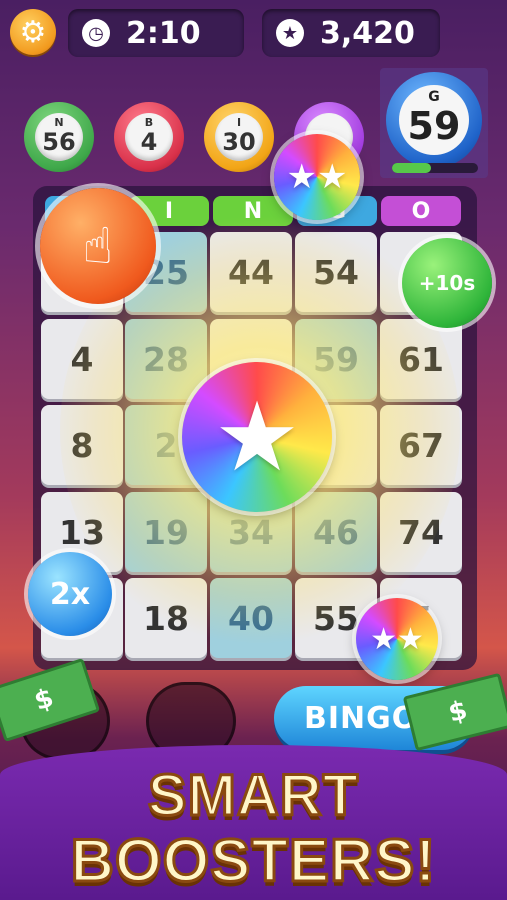  What do you see at coordinates (421, 211) in the screenshot?
I see `column-header: O` at bounding box center [421, 211].